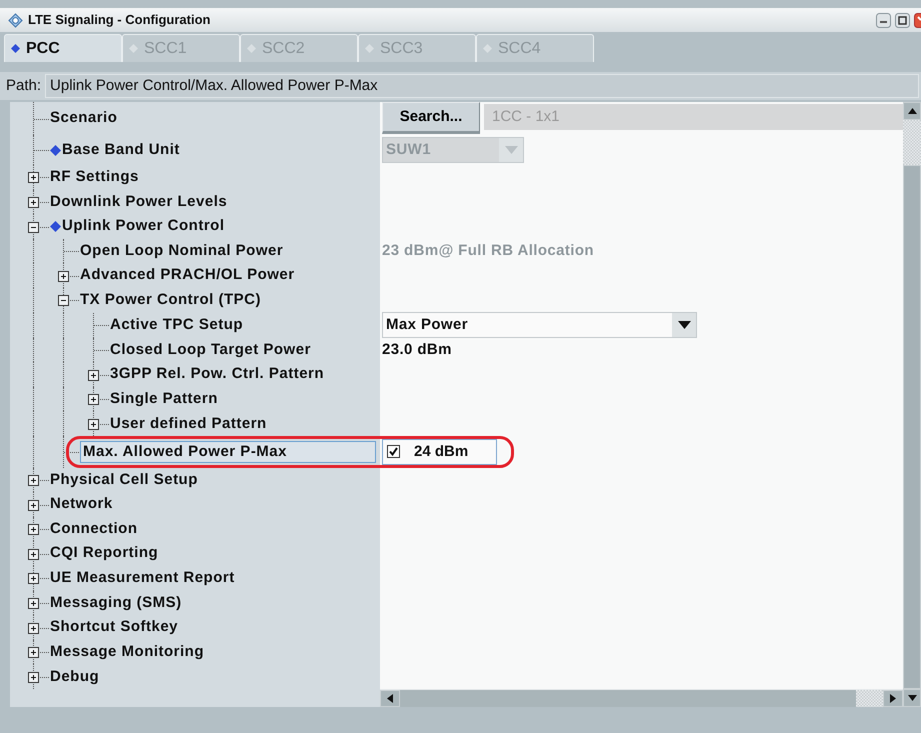 Image resolution: width=921 pixels, height=733 pixels. I want to click on path-label: Path:, so click(24, 86).